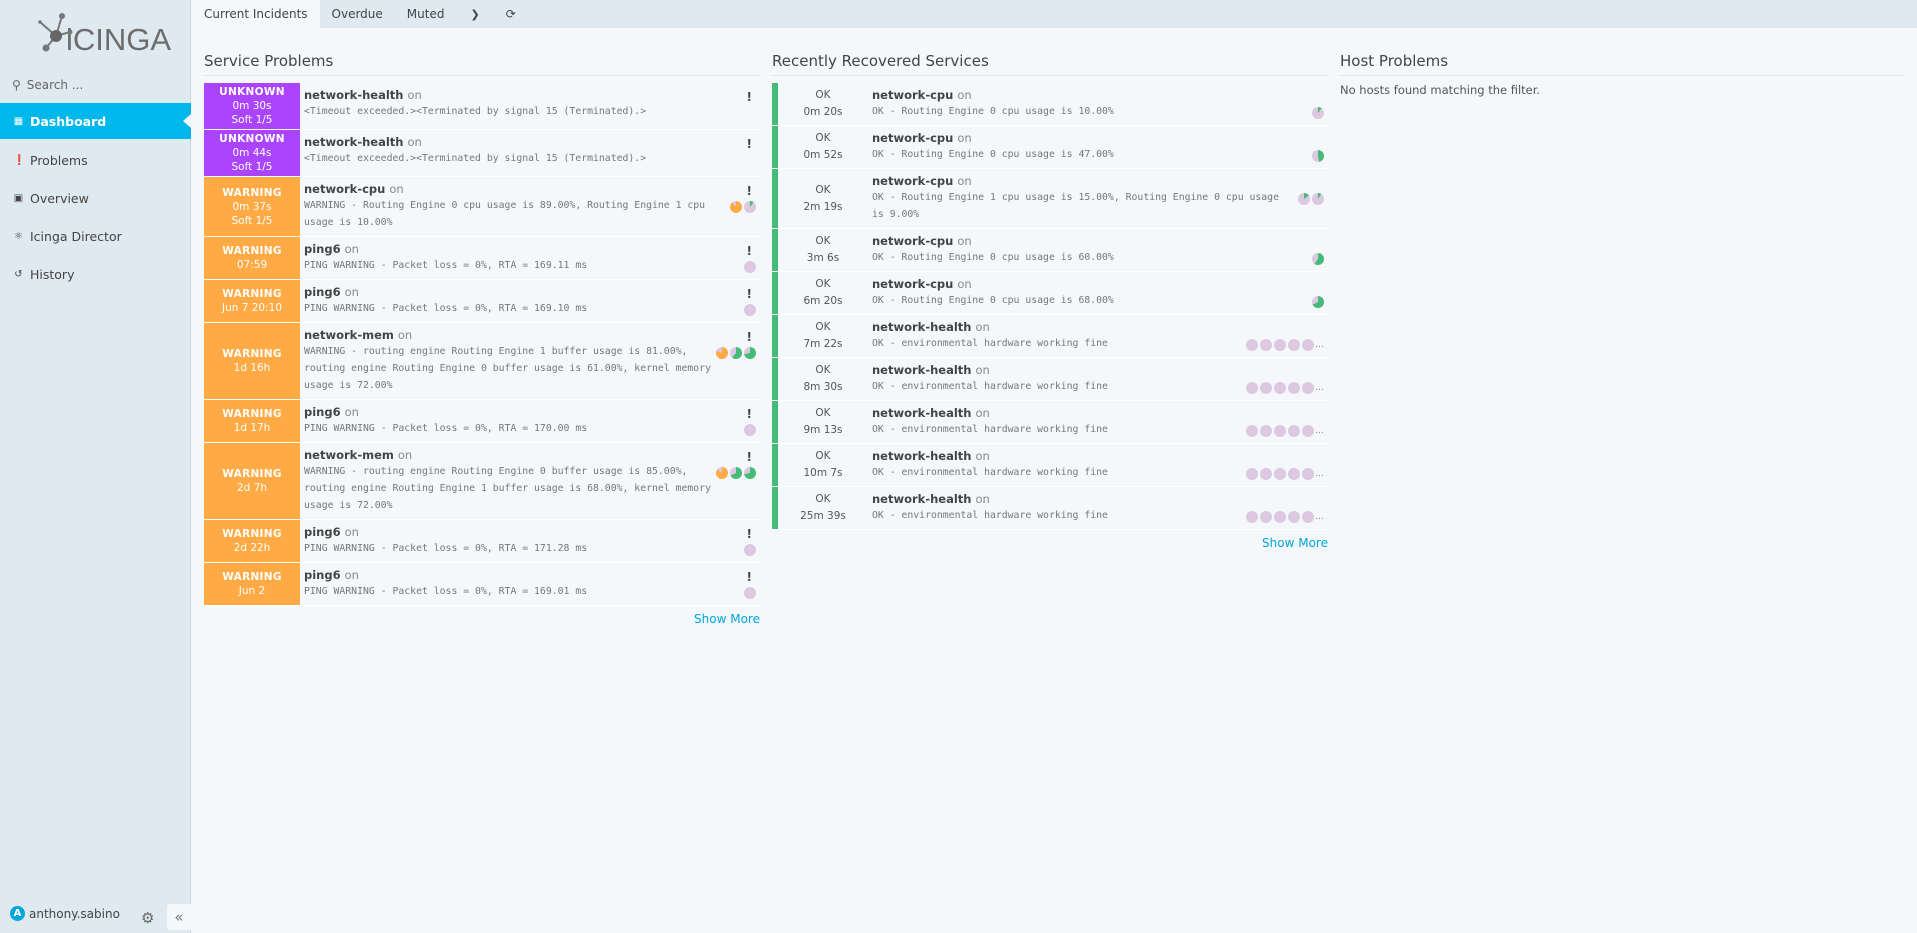 Image resolution: width=1917 pixels, height=933 pixels. Describe the element at coordinates (179, 917) in the screenshot. I see `collapse-sidebar-button: «` at that location.